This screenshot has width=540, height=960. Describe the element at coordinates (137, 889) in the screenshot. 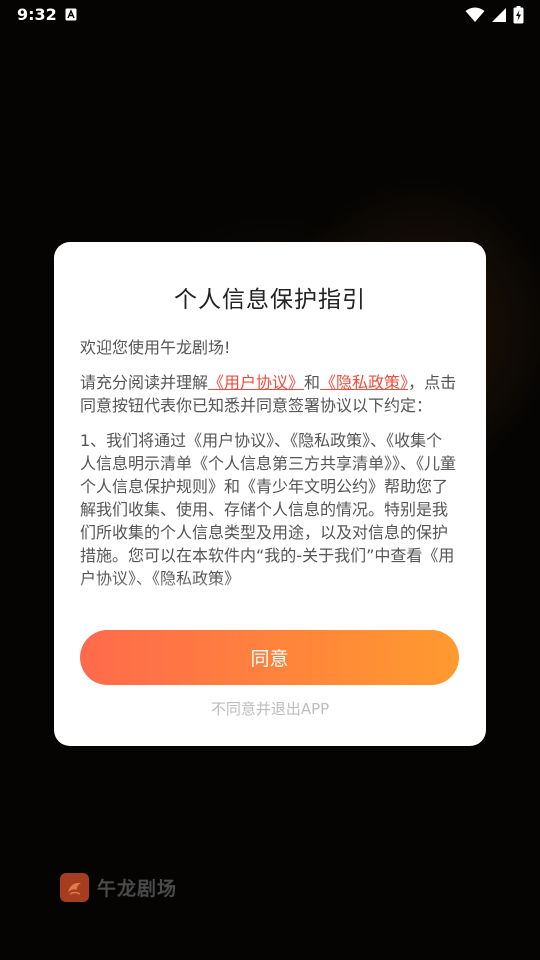

I see `brand-name: 午龙剧场` at that location.